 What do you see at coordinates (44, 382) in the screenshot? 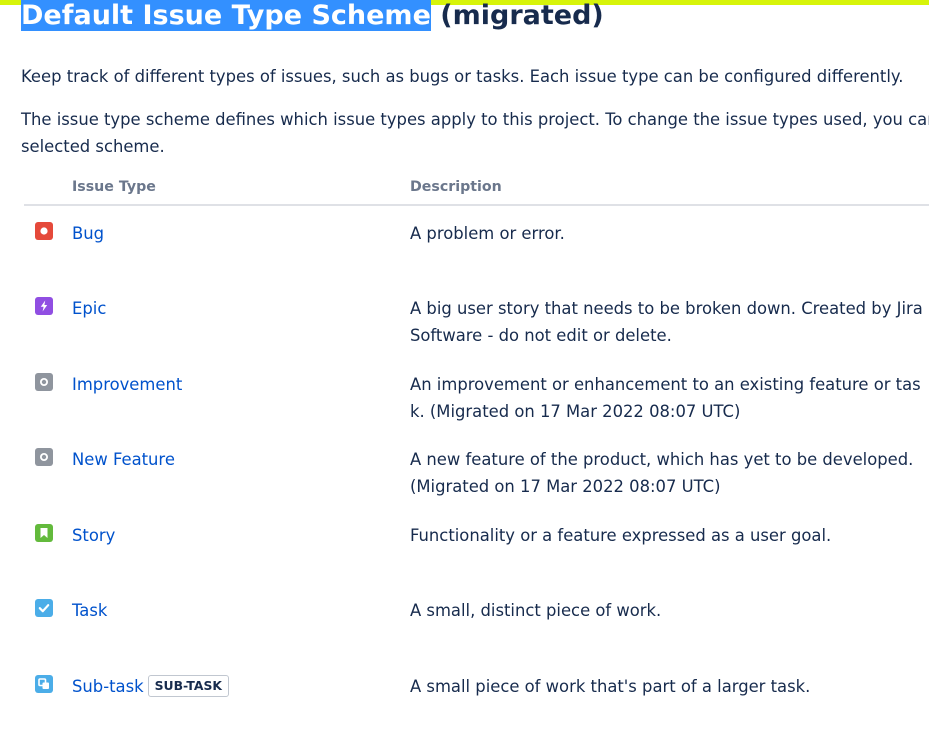
I see `improvement-icon` at bounding box center [44, 382].